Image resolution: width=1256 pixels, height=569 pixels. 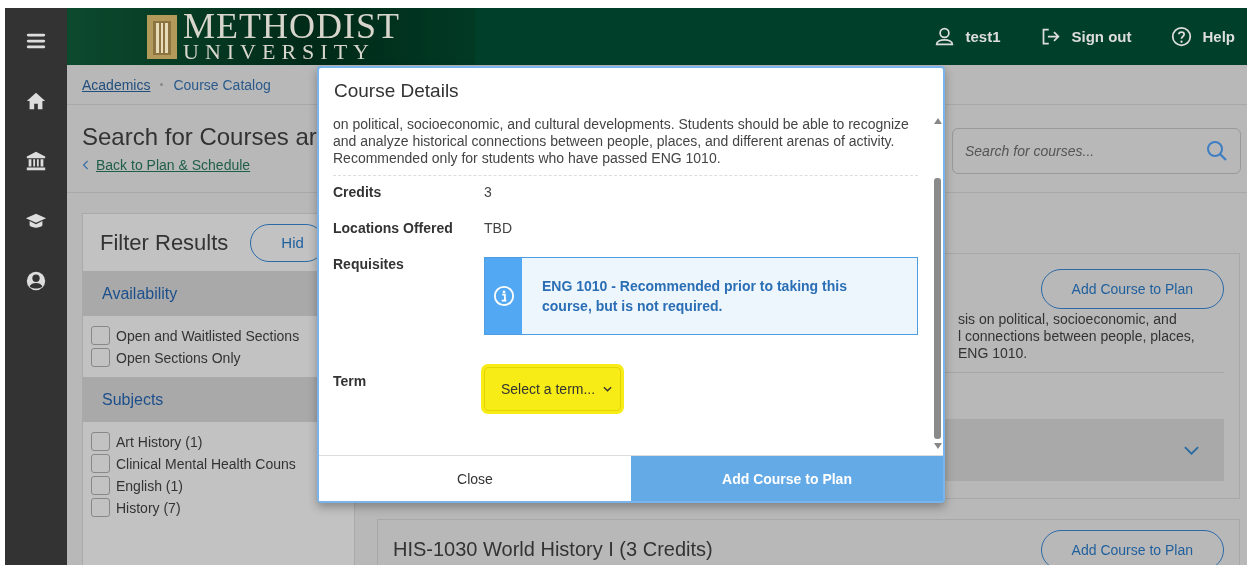 I want to click on detail-label: Requisites, so click(x=369, y=265).